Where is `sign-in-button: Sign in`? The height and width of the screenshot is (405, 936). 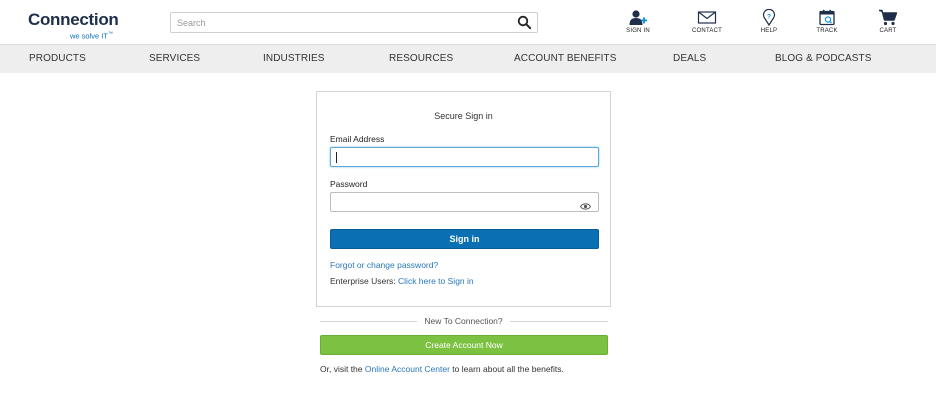 sign-in-button: Sign in is located at coordinates (464, 239).